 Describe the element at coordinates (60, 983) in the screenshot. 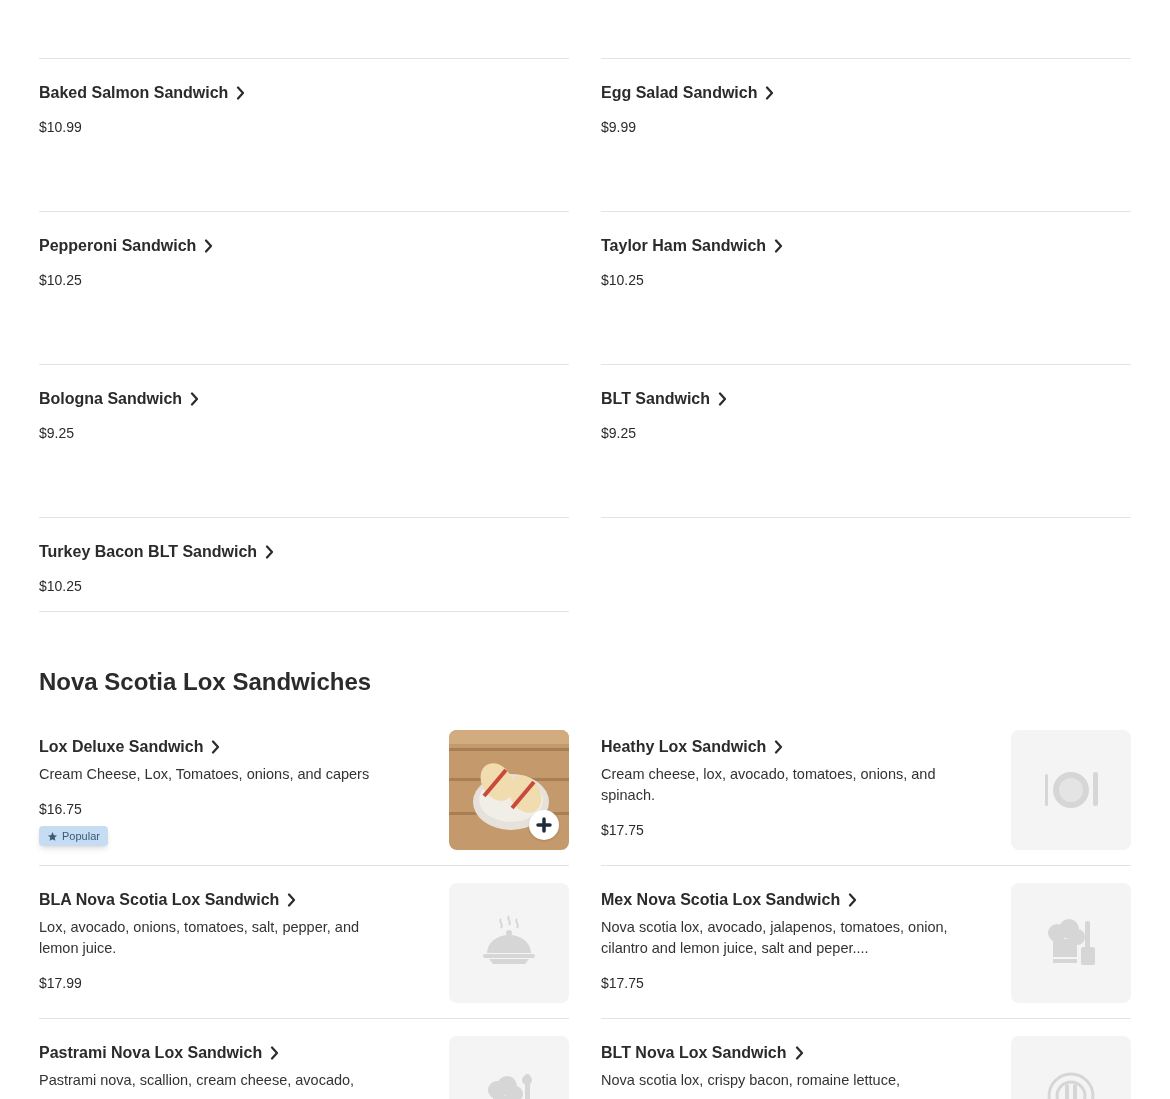

I see `item-price: $17.99` at that location.